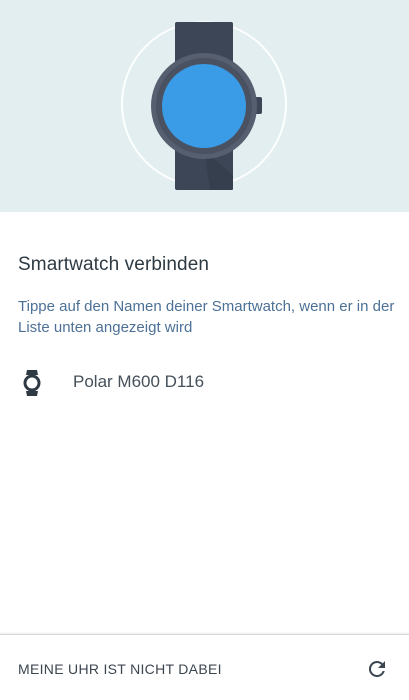 This screenshot has height=700, width=409. What do you see at coordinates (139, 381) in the screenshot?
I see `device-name: Polar M600 D116` at bounding box center [139, 381].